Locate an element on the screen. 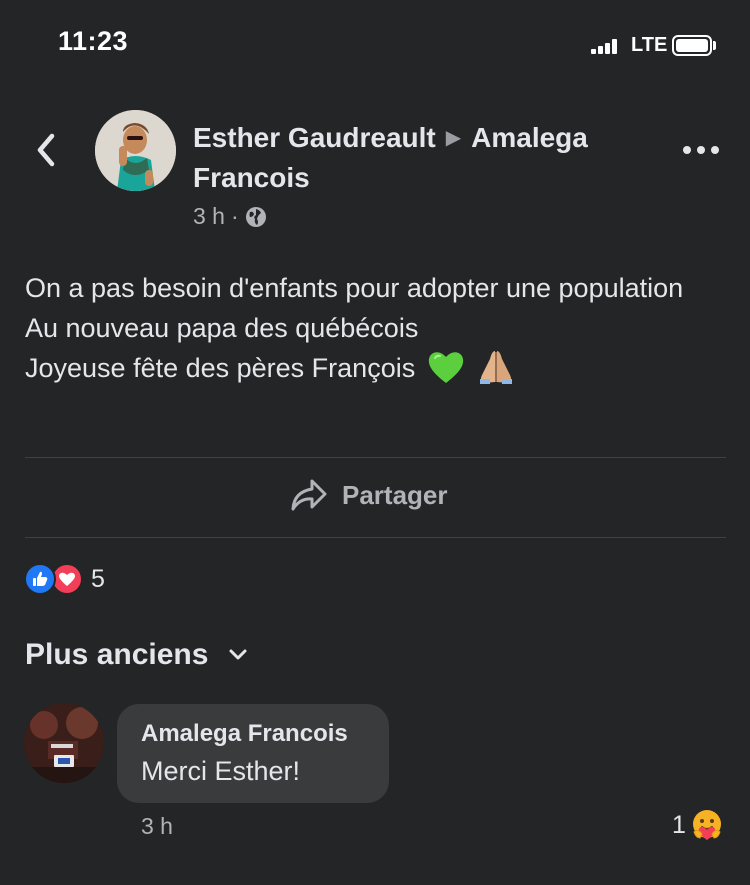  chevron-down-icon is located at coordinates (238, 654).